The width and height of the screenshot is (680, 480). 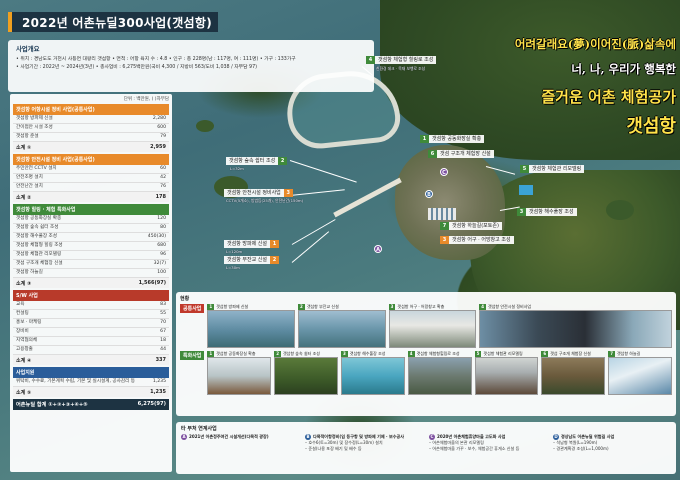 What do you see at coordinates (251, 326) in the screenshot?
I see `photo-cell: 1 갯섬항 방파제 신설` at bounding box center [251, 326].